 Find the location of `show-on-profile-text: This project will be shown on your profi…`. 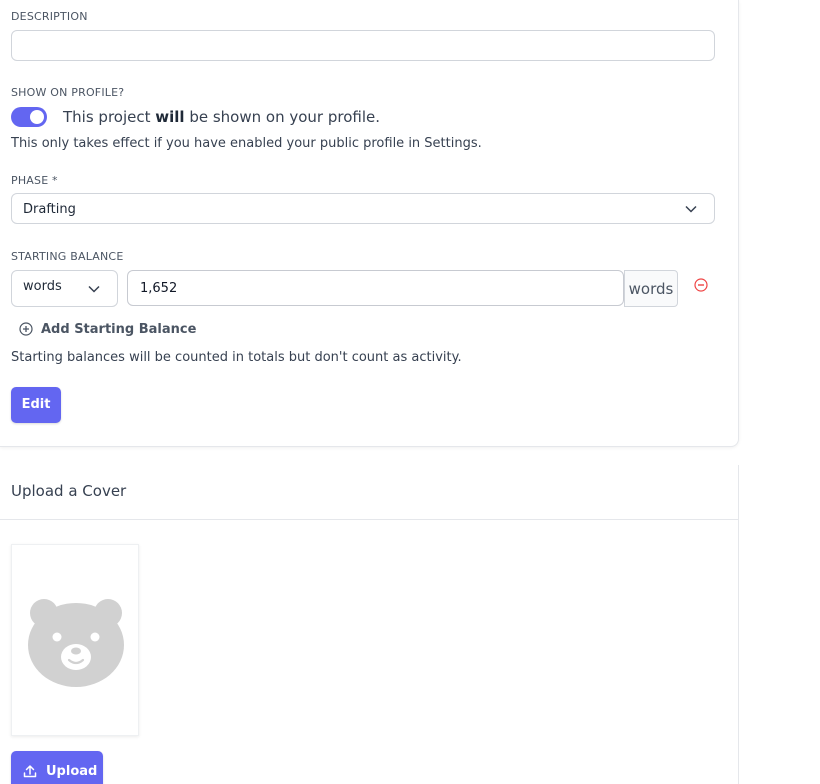

show-on-profile-text: This project will be shown on your profi… is located at coordinates (222, 117).